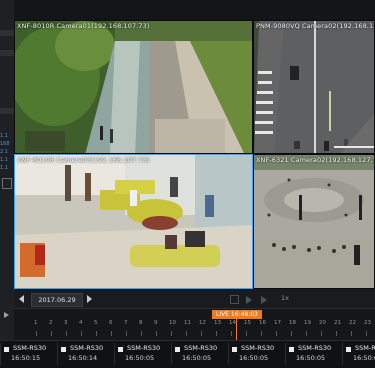  I want to click on camera-2-feed, so click(314, 87).